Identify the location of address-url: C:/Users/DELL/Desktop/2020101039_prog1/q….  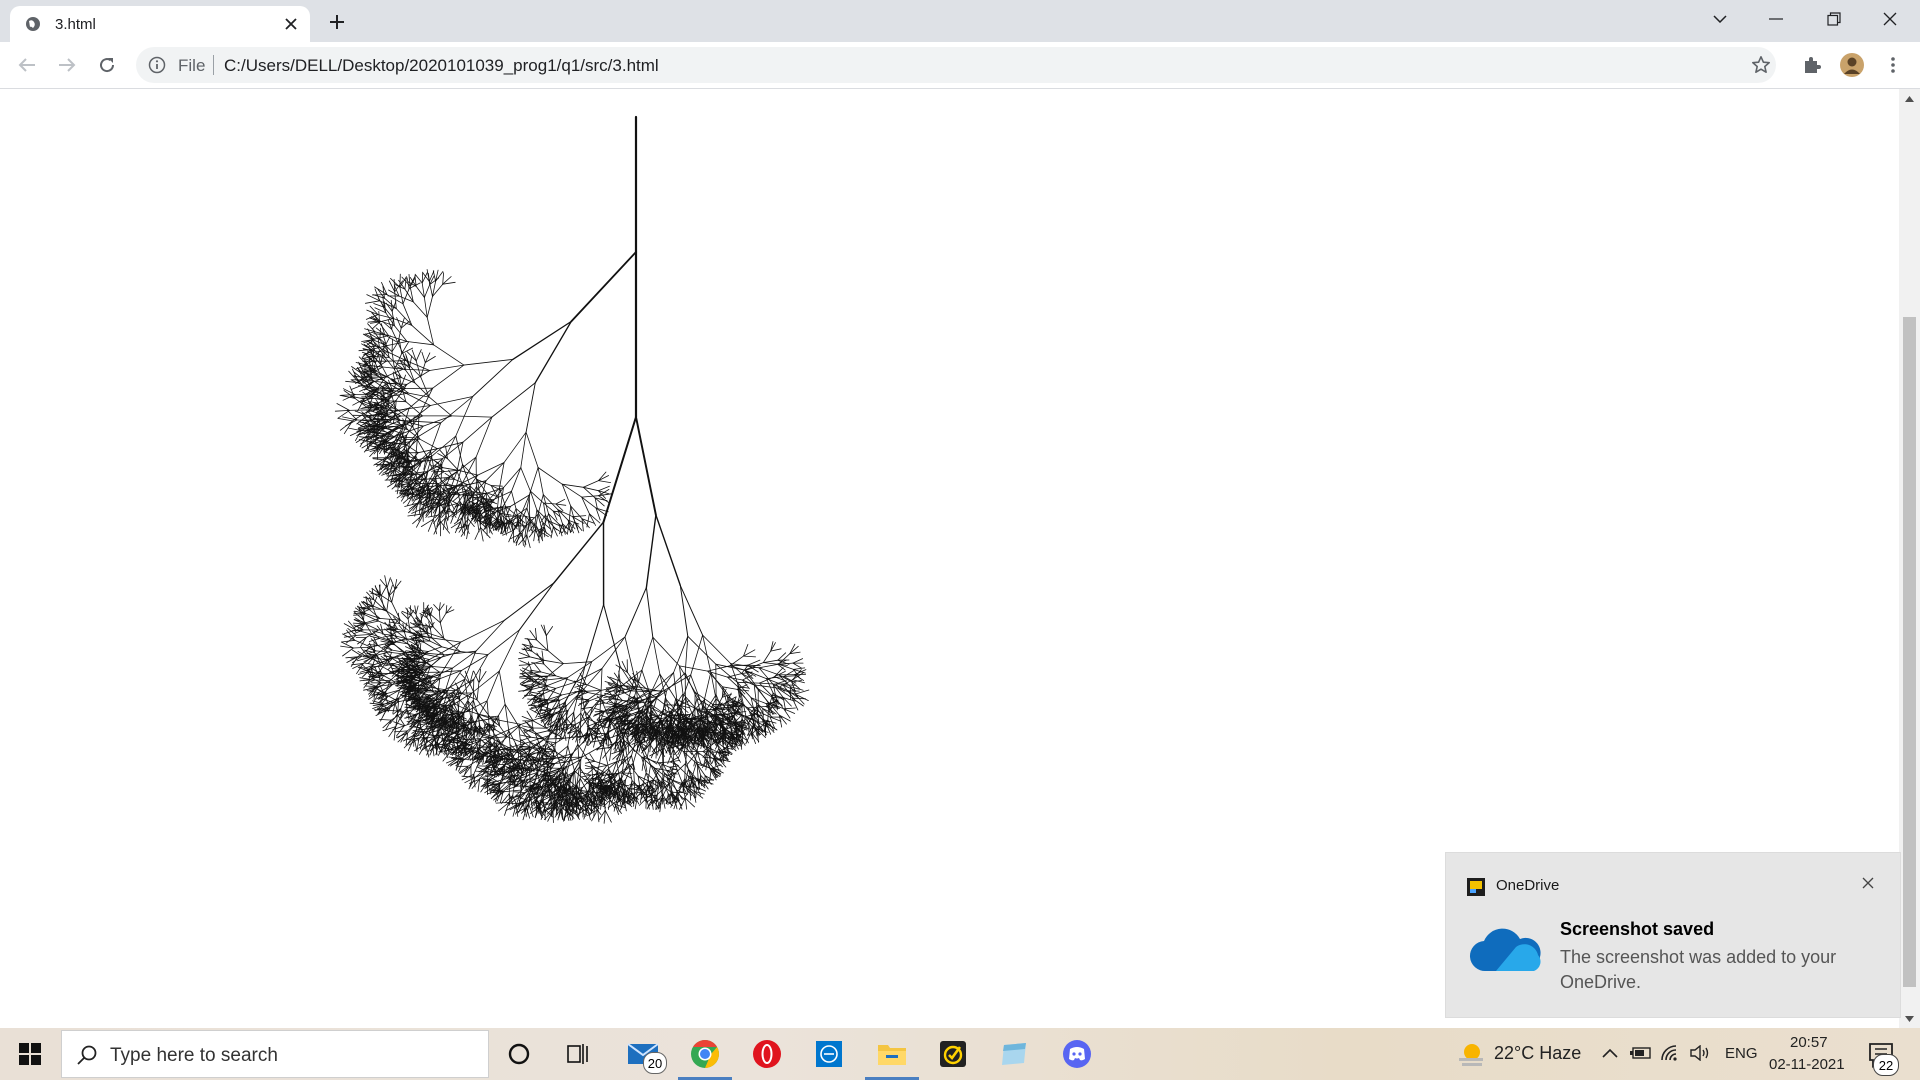
(441, 66).